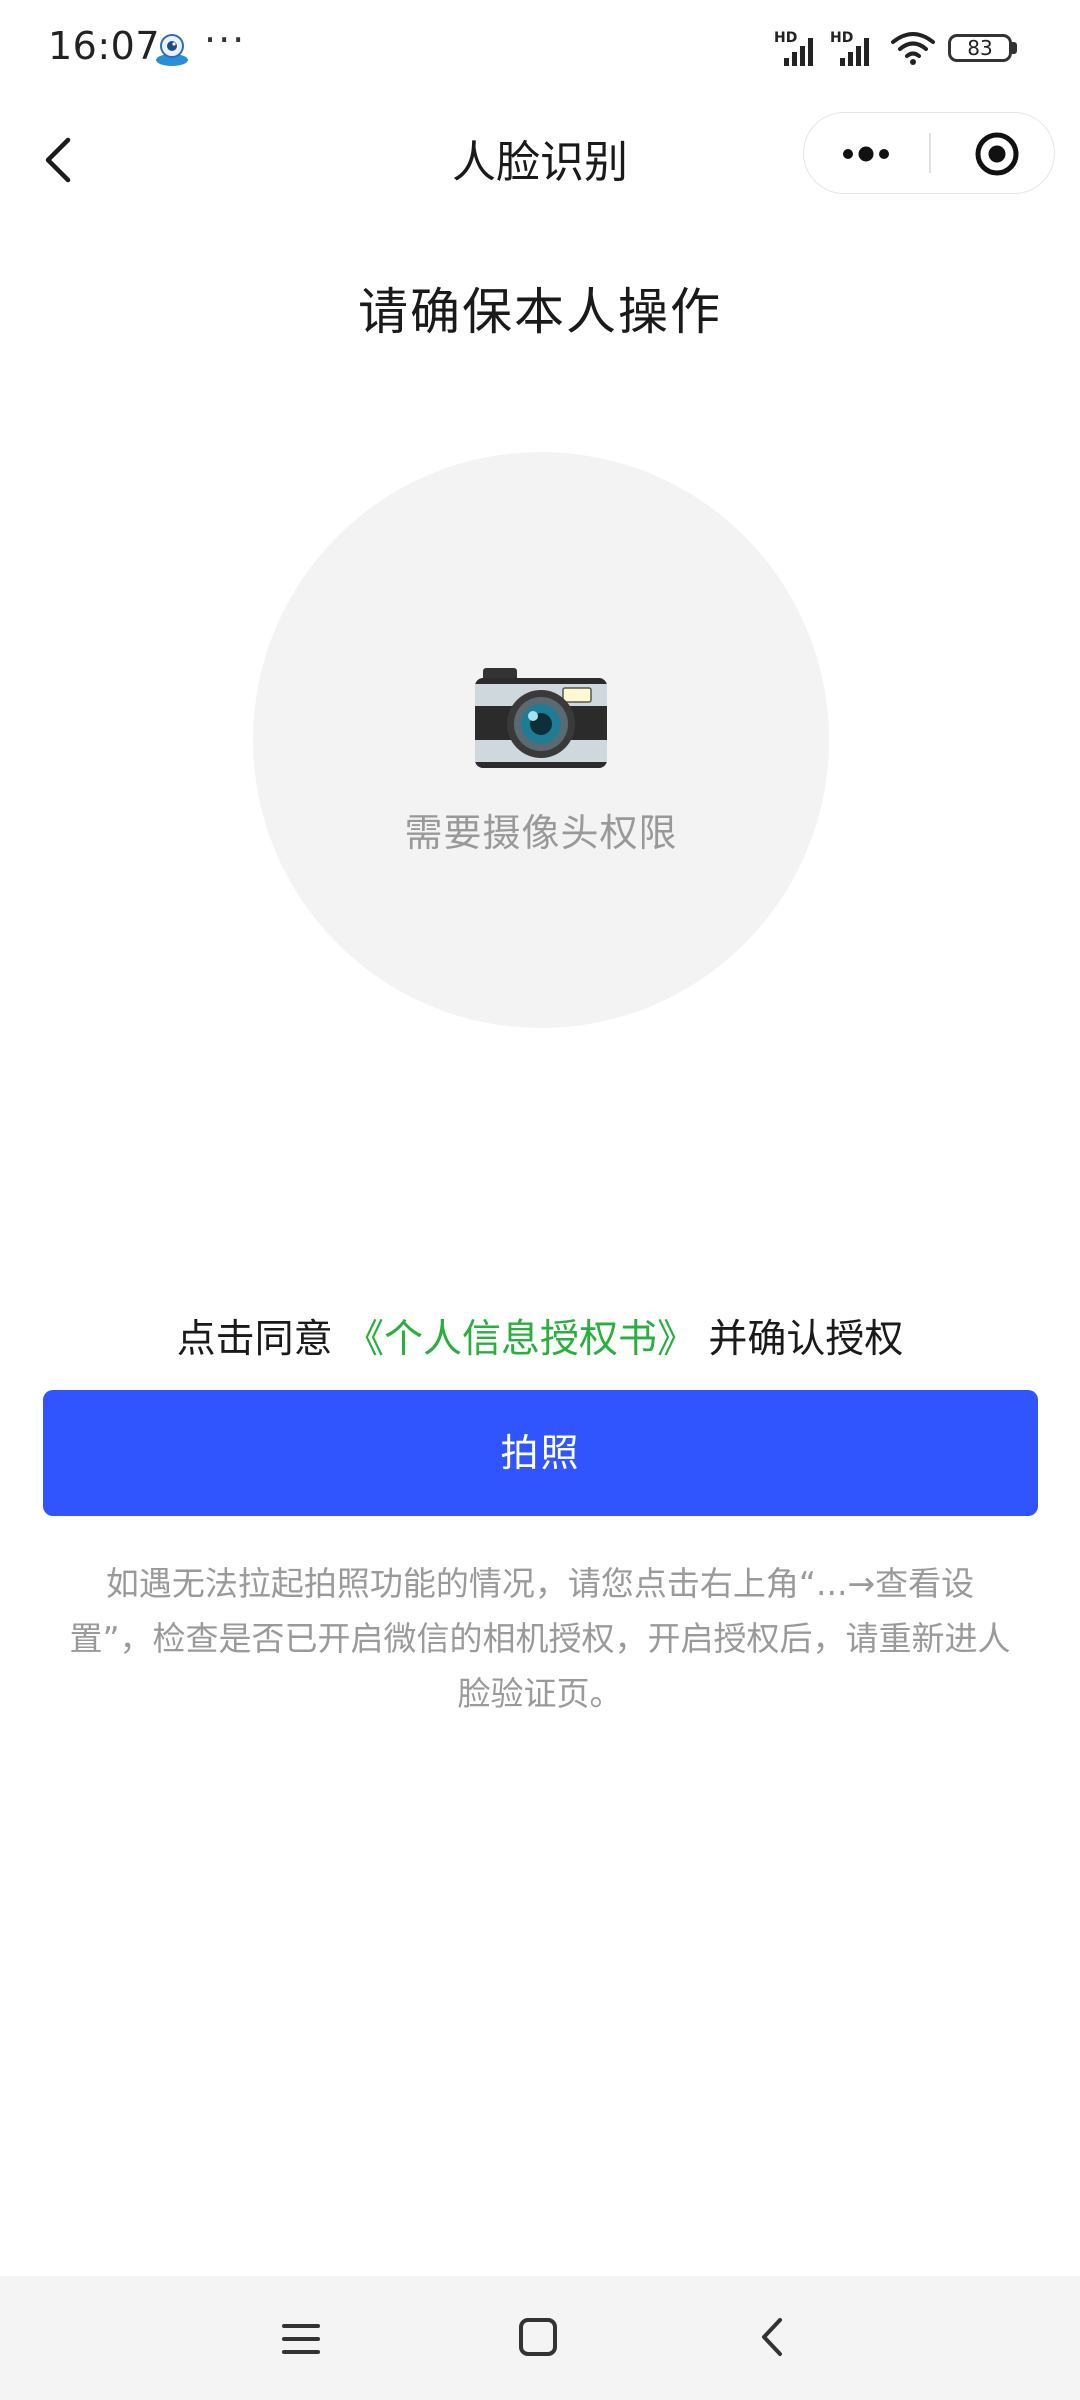 Image resolution: width=1080 pixels, height=2400 pixels. I want to click on camera-icon, so click(541, 718).